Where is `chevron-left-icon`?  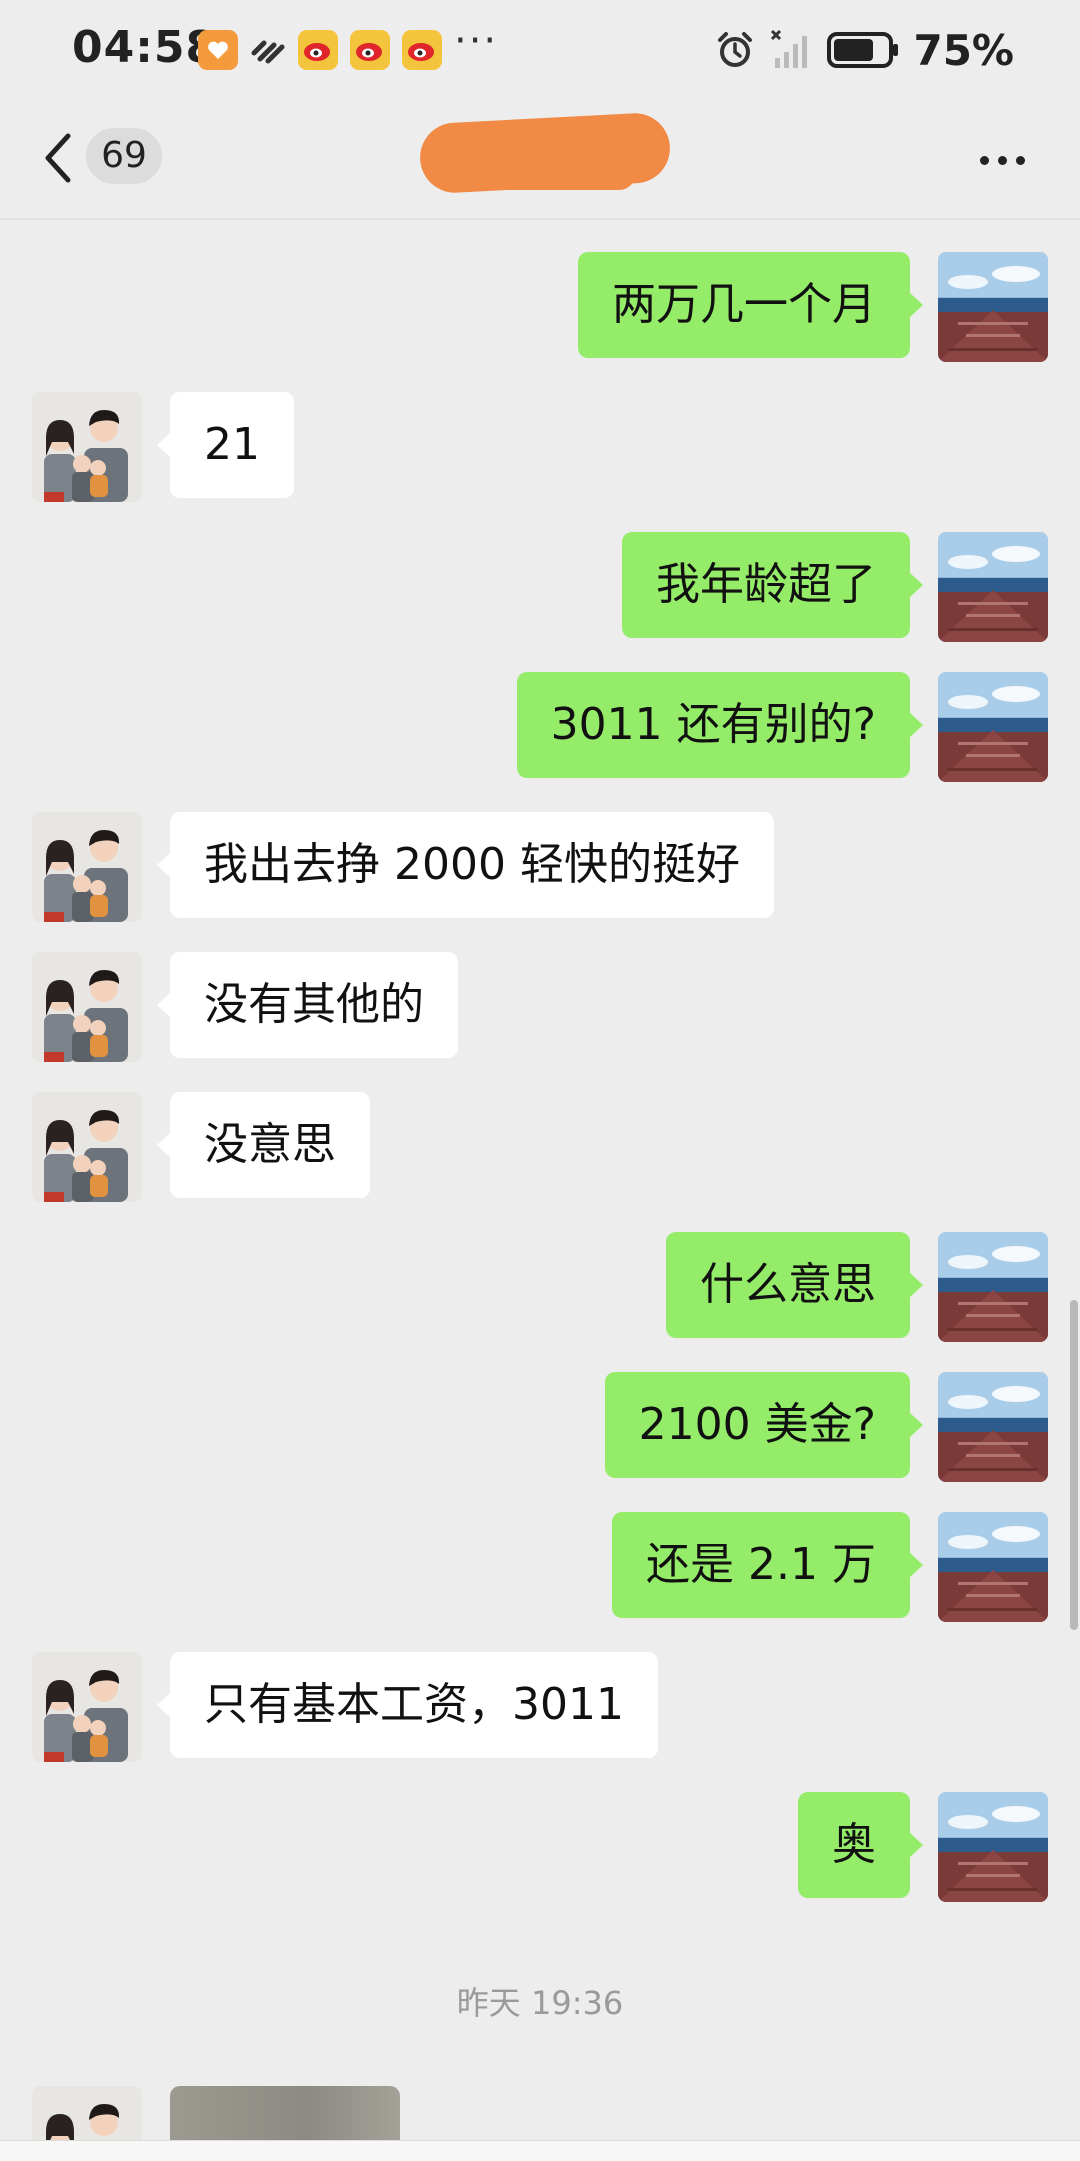 chevron-left-icon is located at coordinates (58, 158).